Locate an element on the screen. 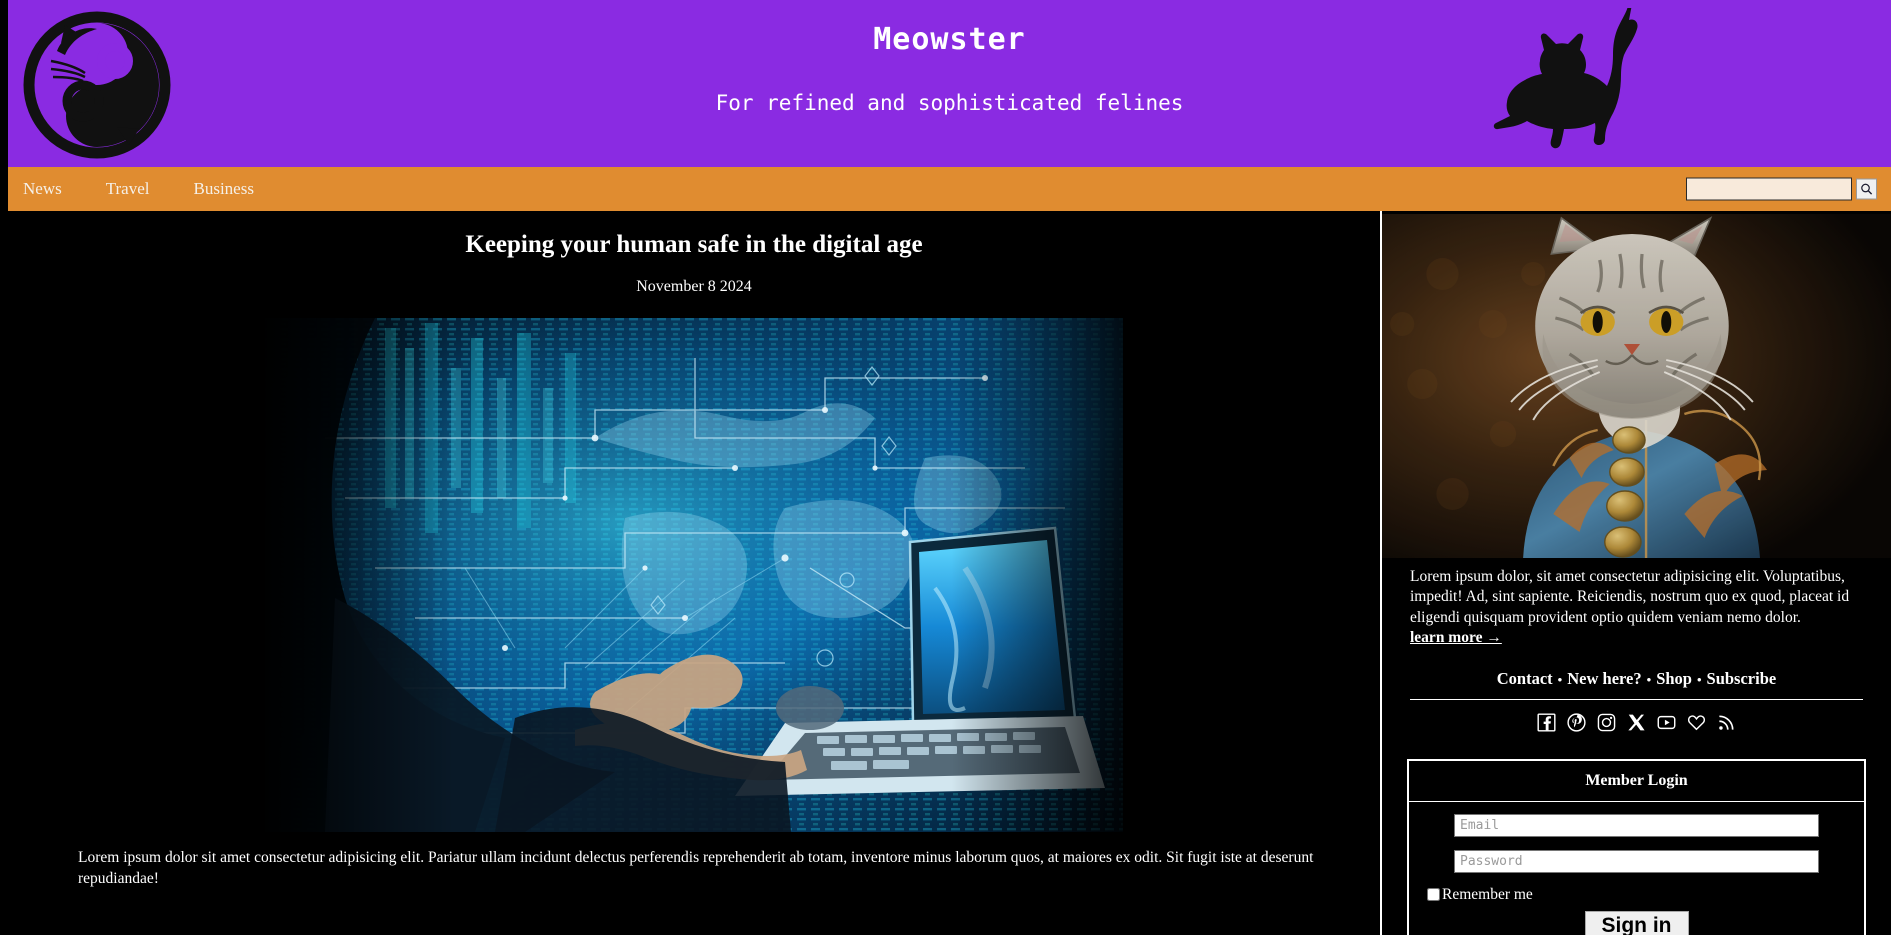 Image resolution: width=1891 pixels, height=935 pixels. rss-icon is located at coordinates (1726, 725).